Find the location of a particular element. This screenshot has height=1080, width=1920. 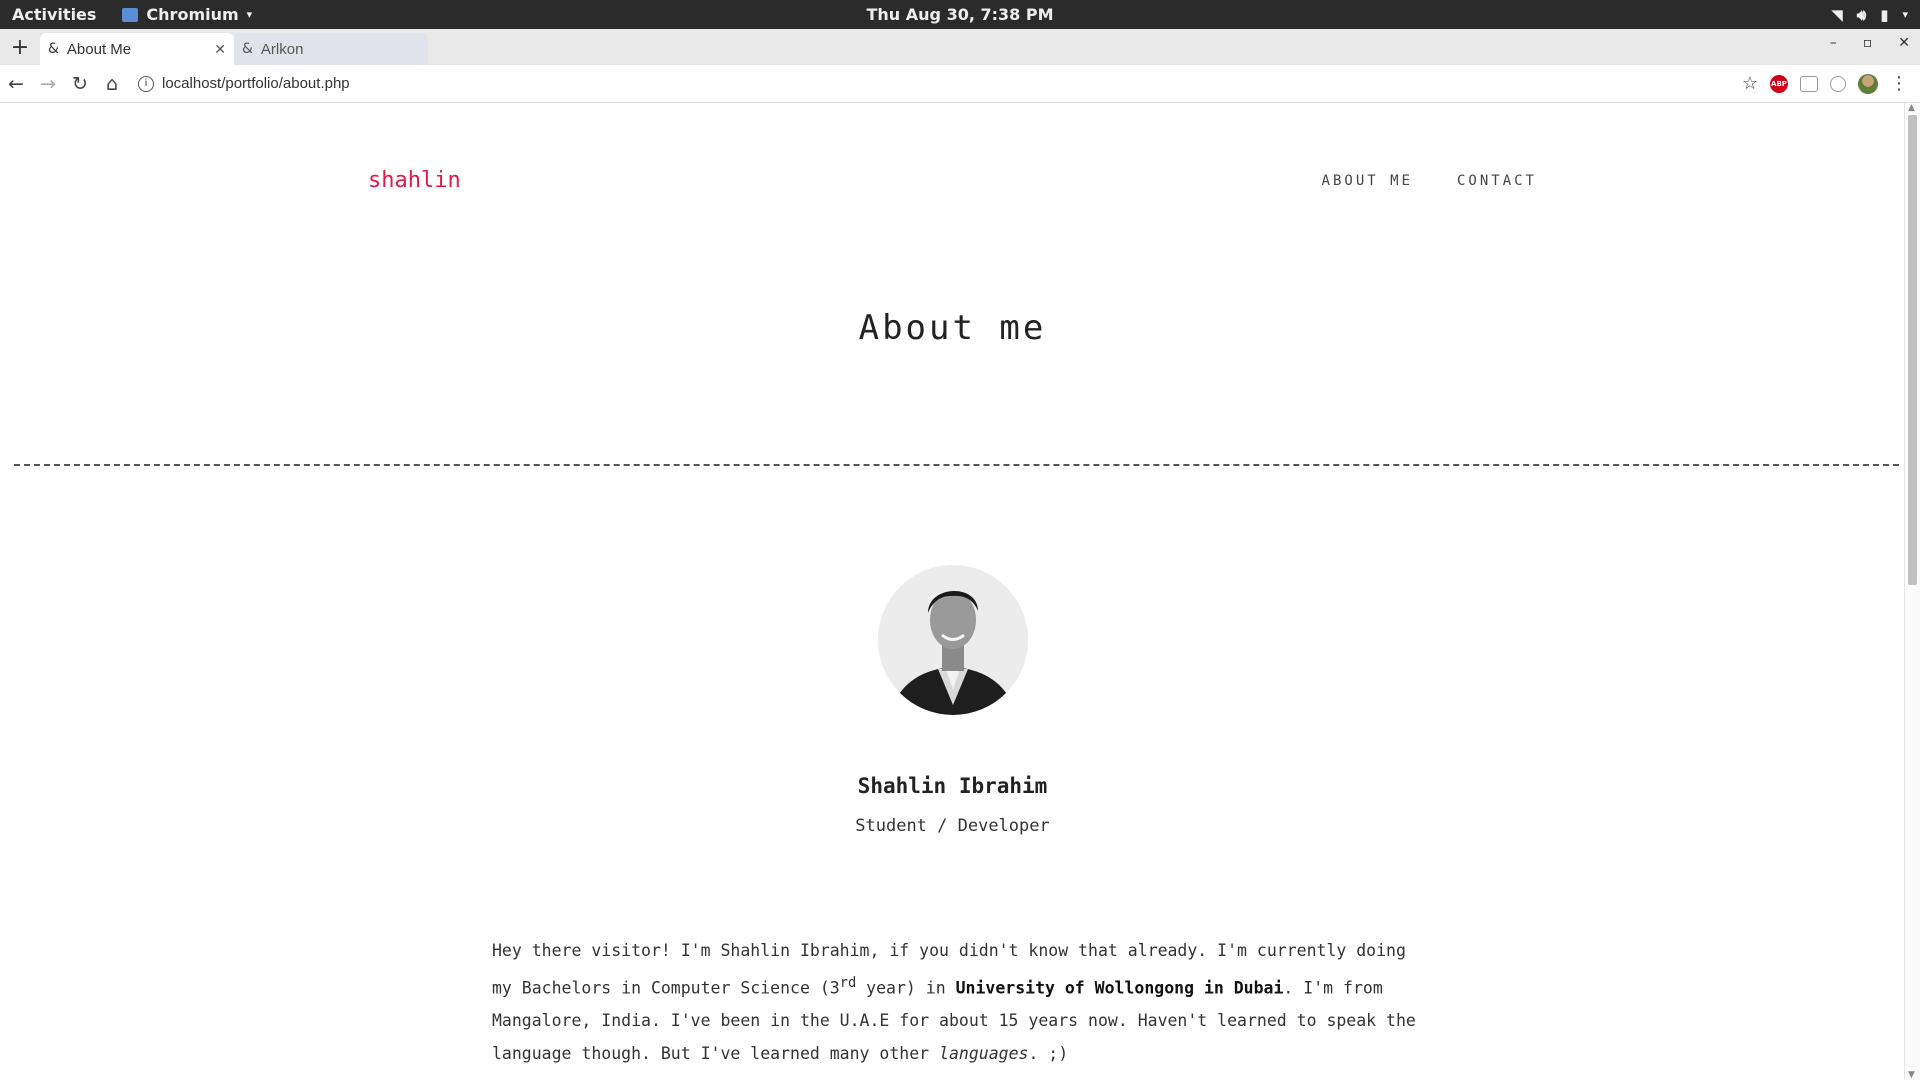

address-bar: i localhost/portfolio/about.php is located at coordinates (940, 83).